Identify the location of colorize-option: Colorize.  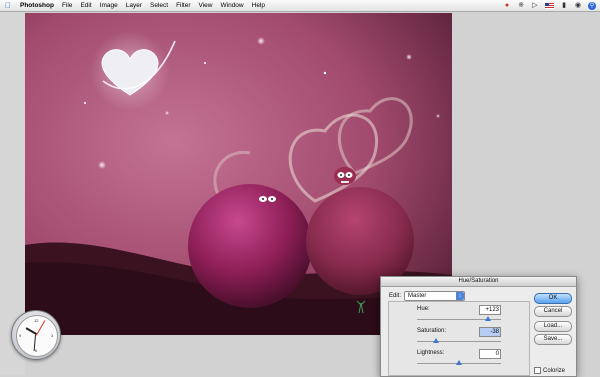
(549, 370).